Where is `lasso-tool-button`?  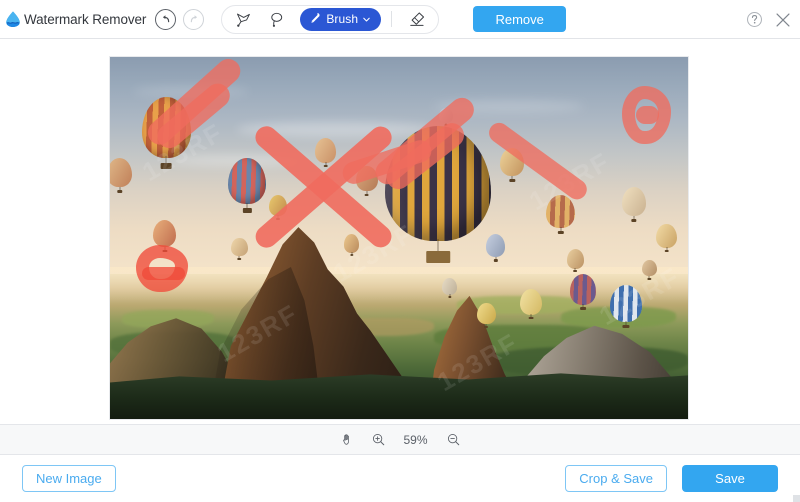
lasso-tool-button is located at coordinates (276, 19).